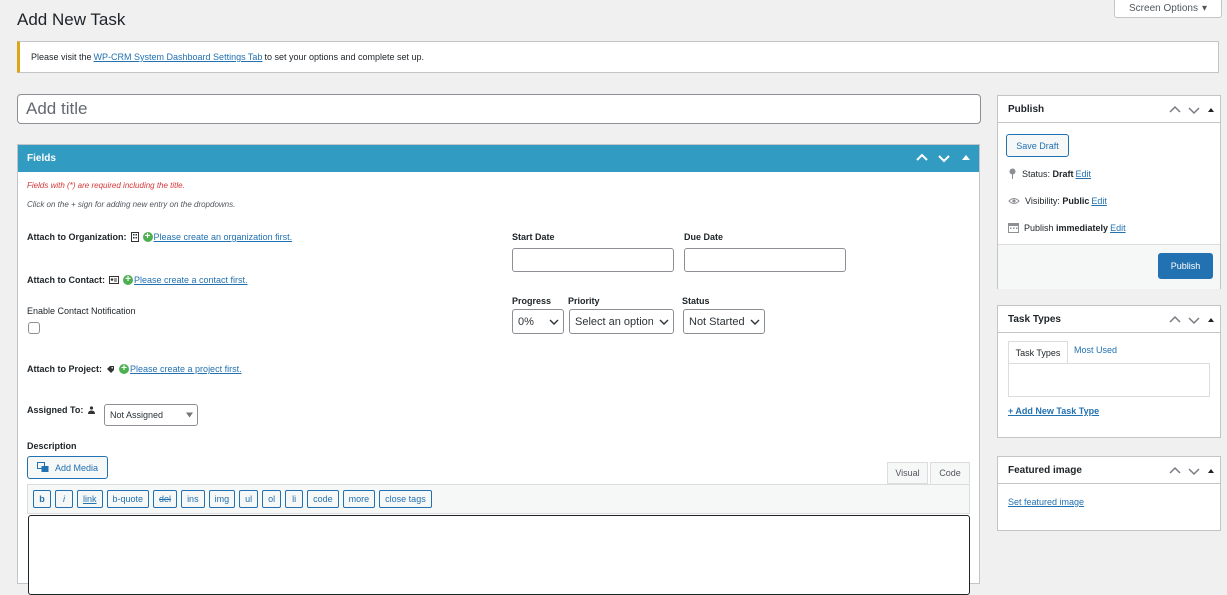  I want to click on progress-value: 0%, so click(526, 321).